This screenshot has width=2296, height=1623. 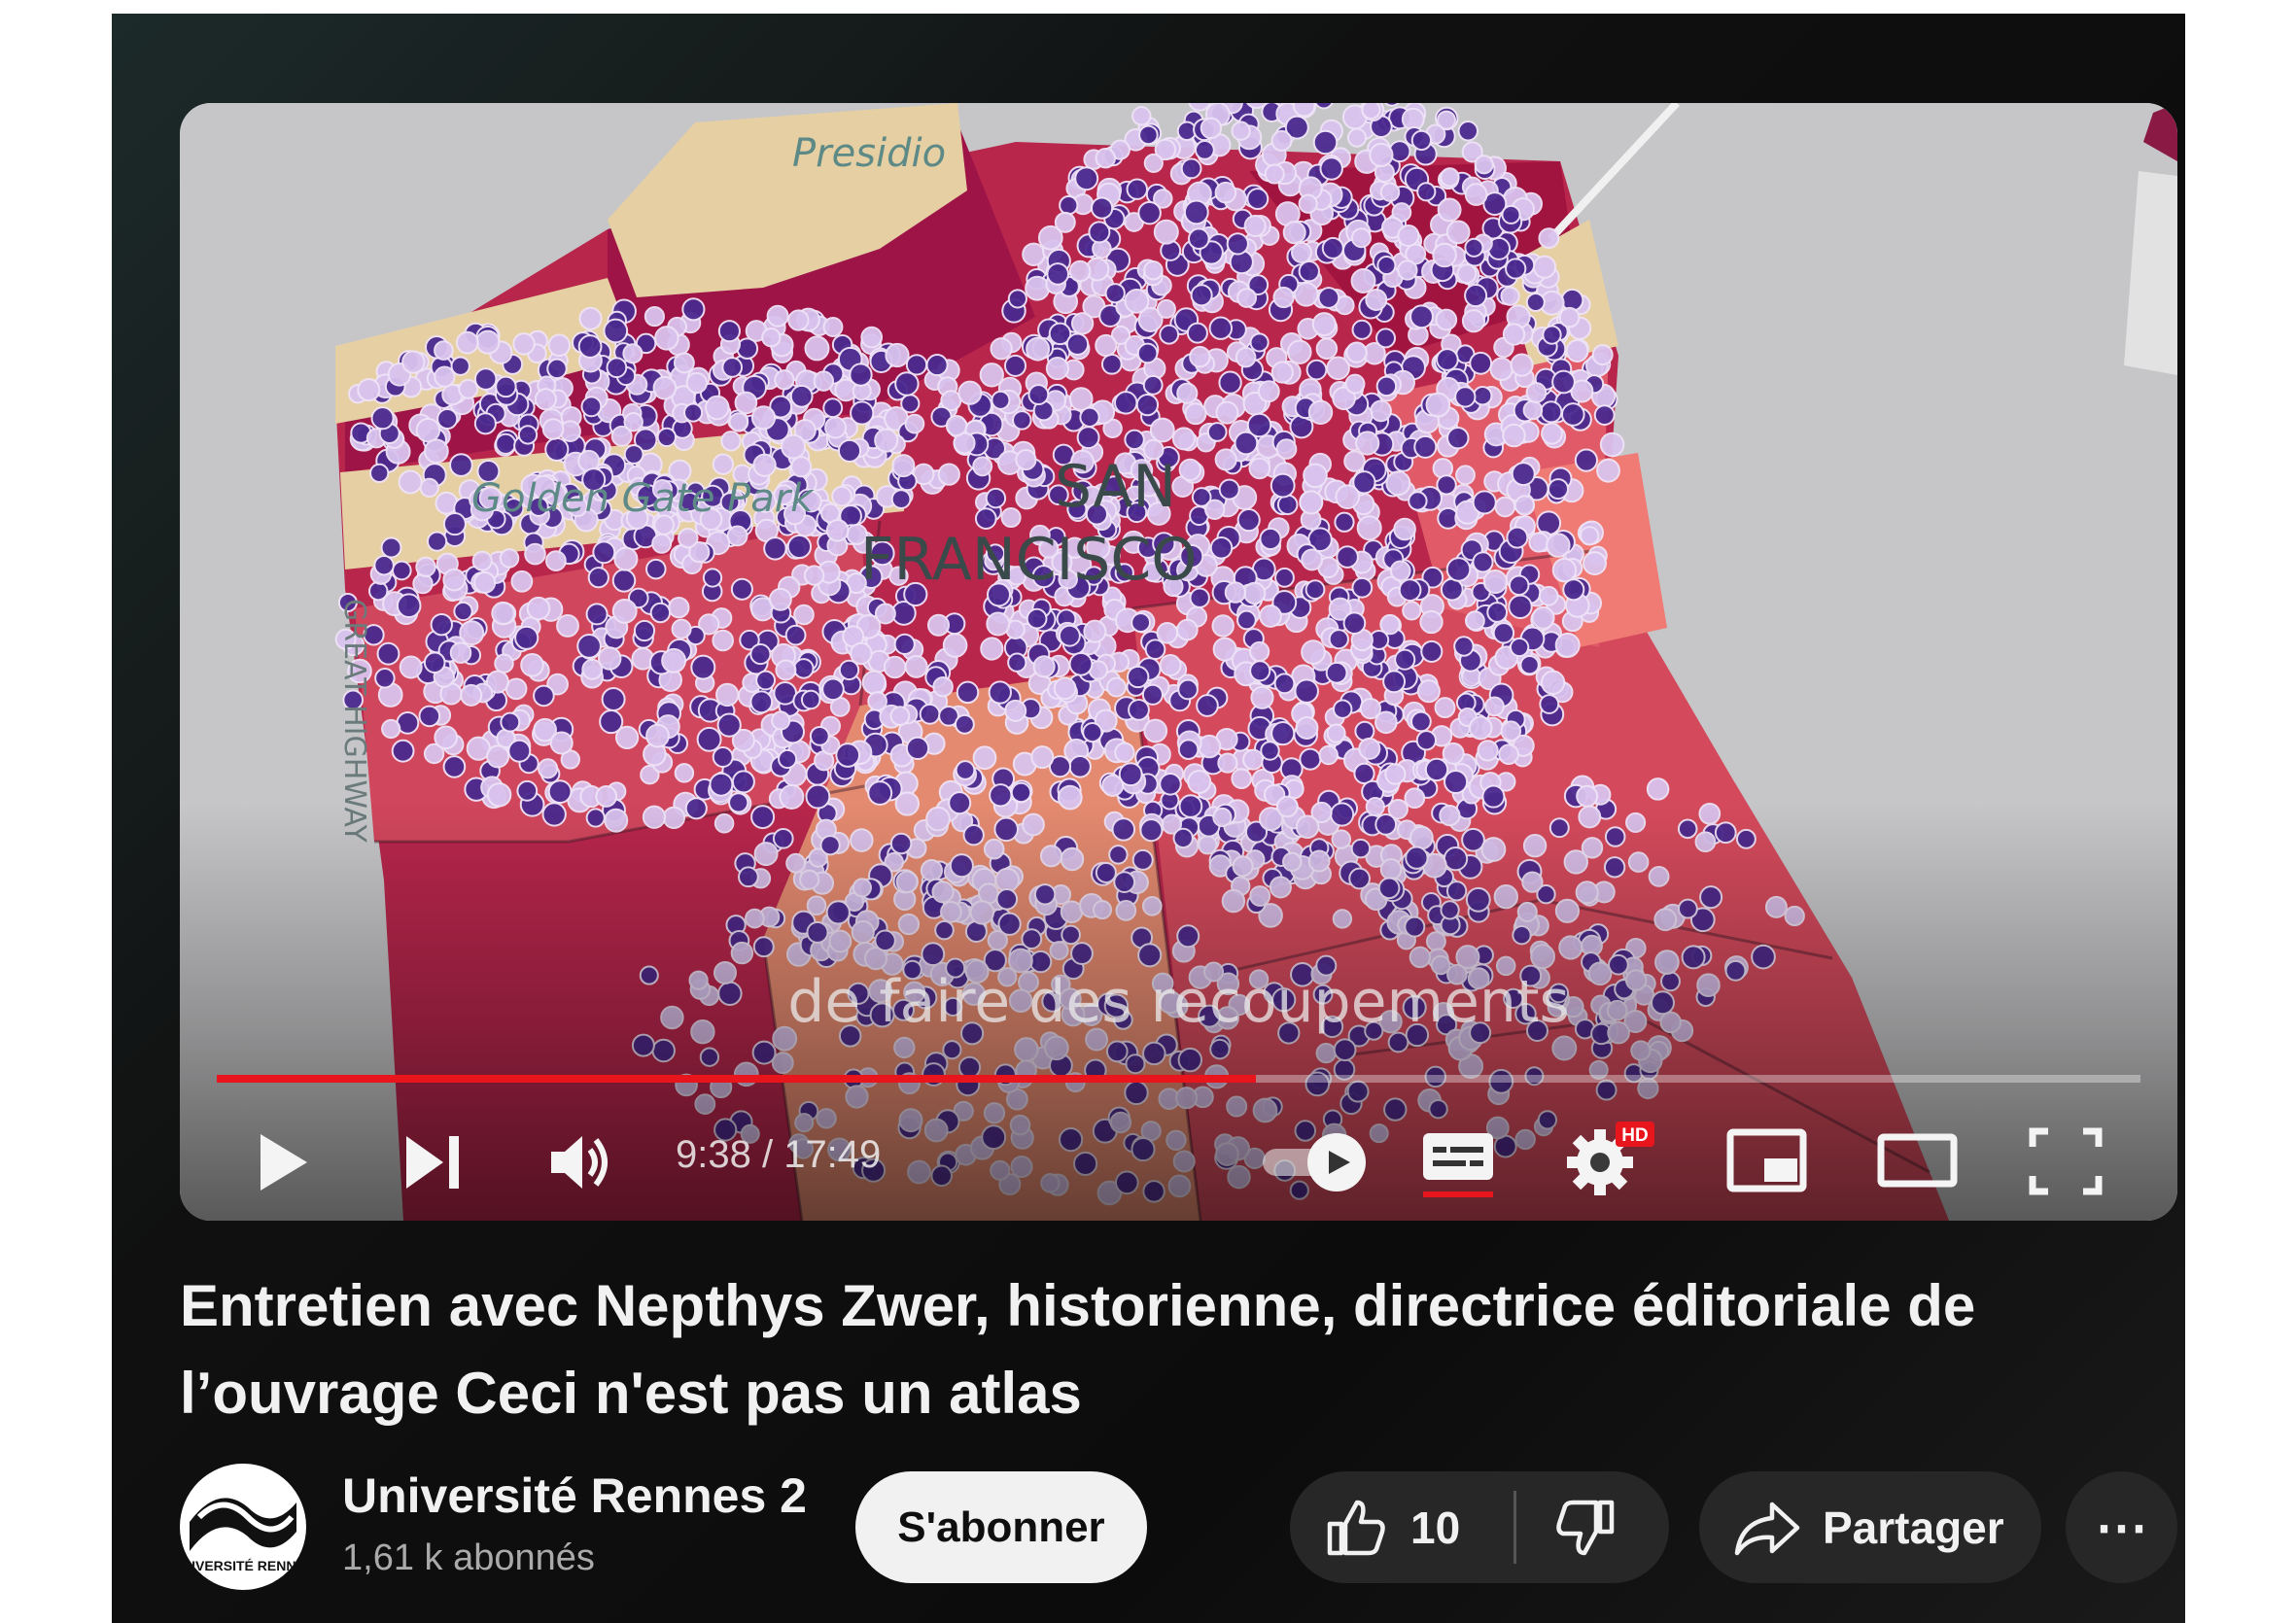 I want to click on miniplayer-icon, so click(x=1766, y=1160).